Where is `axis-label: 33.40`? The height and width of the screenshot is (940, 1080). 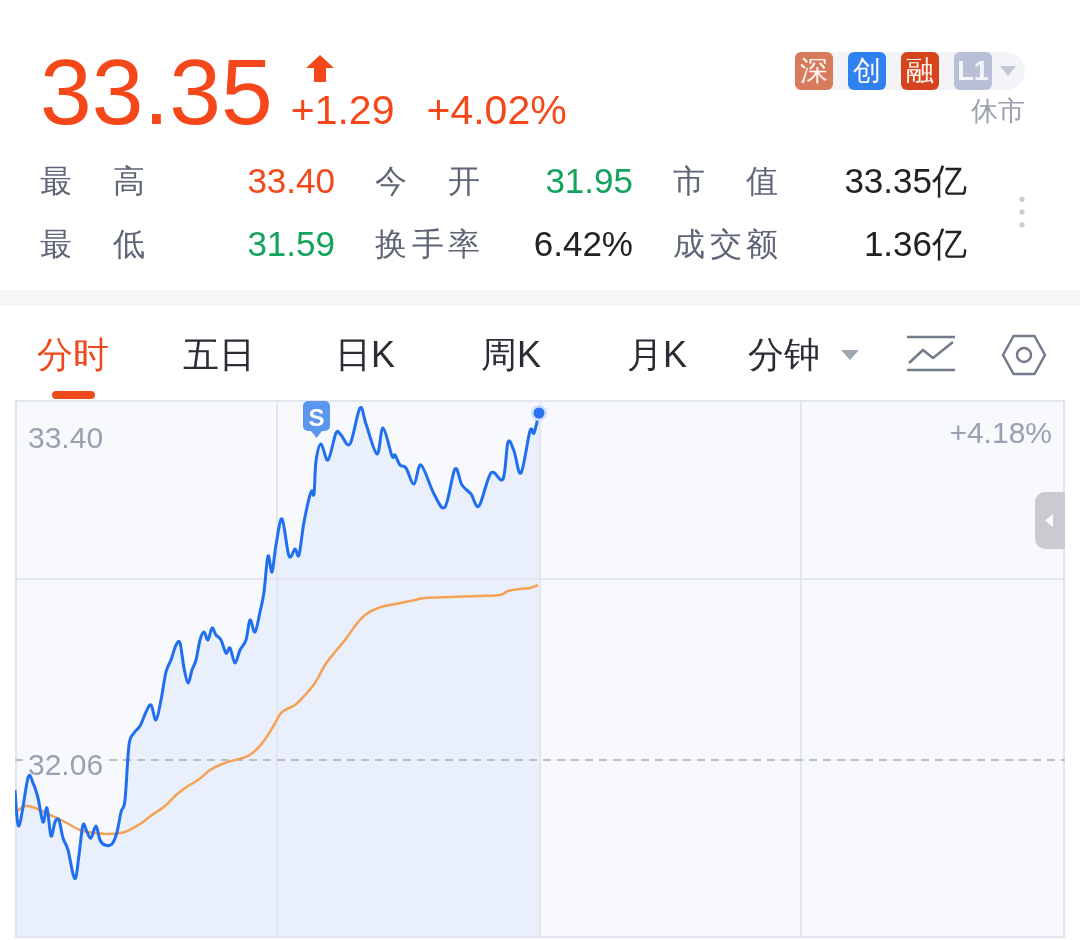 axis-label: 33.40 is located at coordinates (66, 437).